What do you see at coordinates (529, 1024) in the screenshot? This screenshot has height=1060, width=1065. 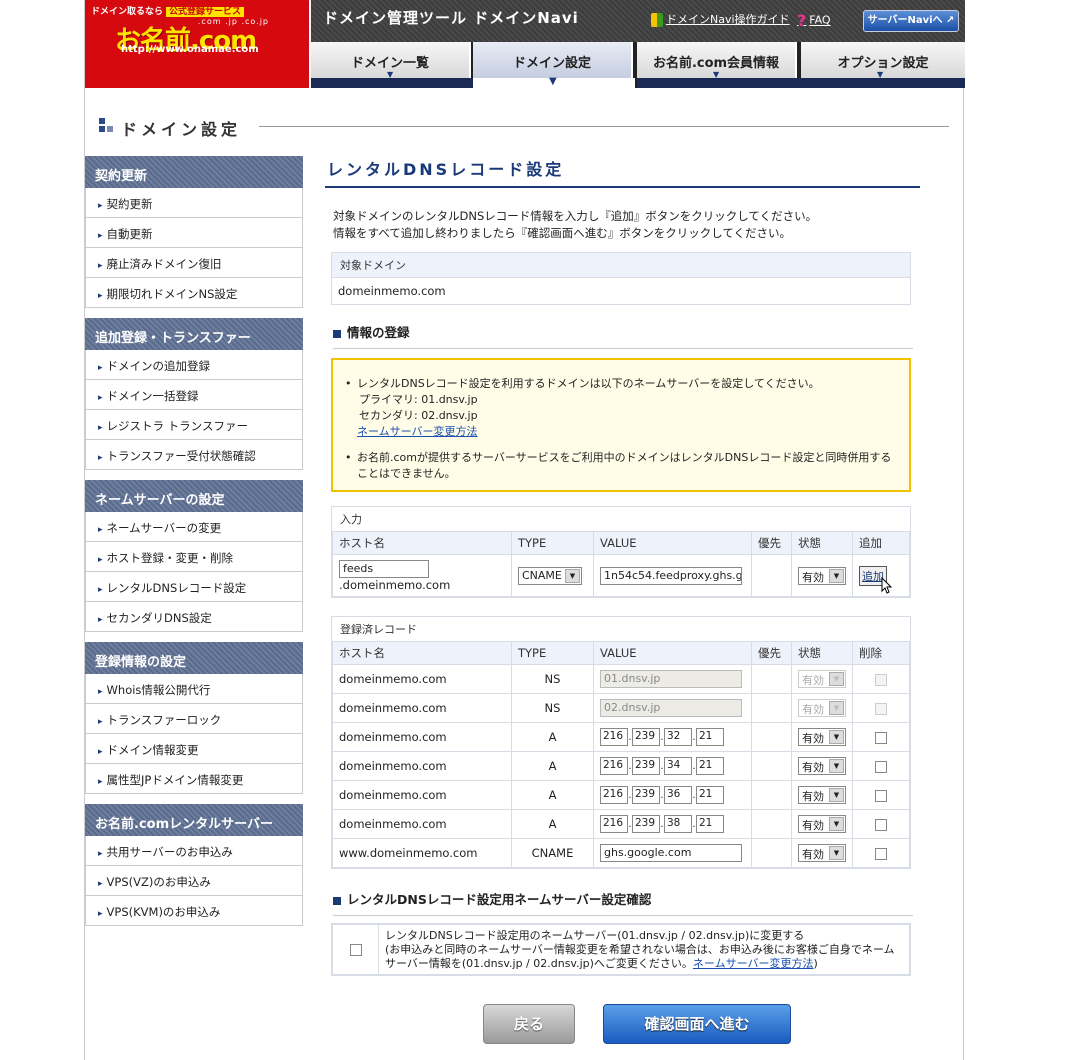 I see `back-button: 戻る` at bounding box center [529, 1024].